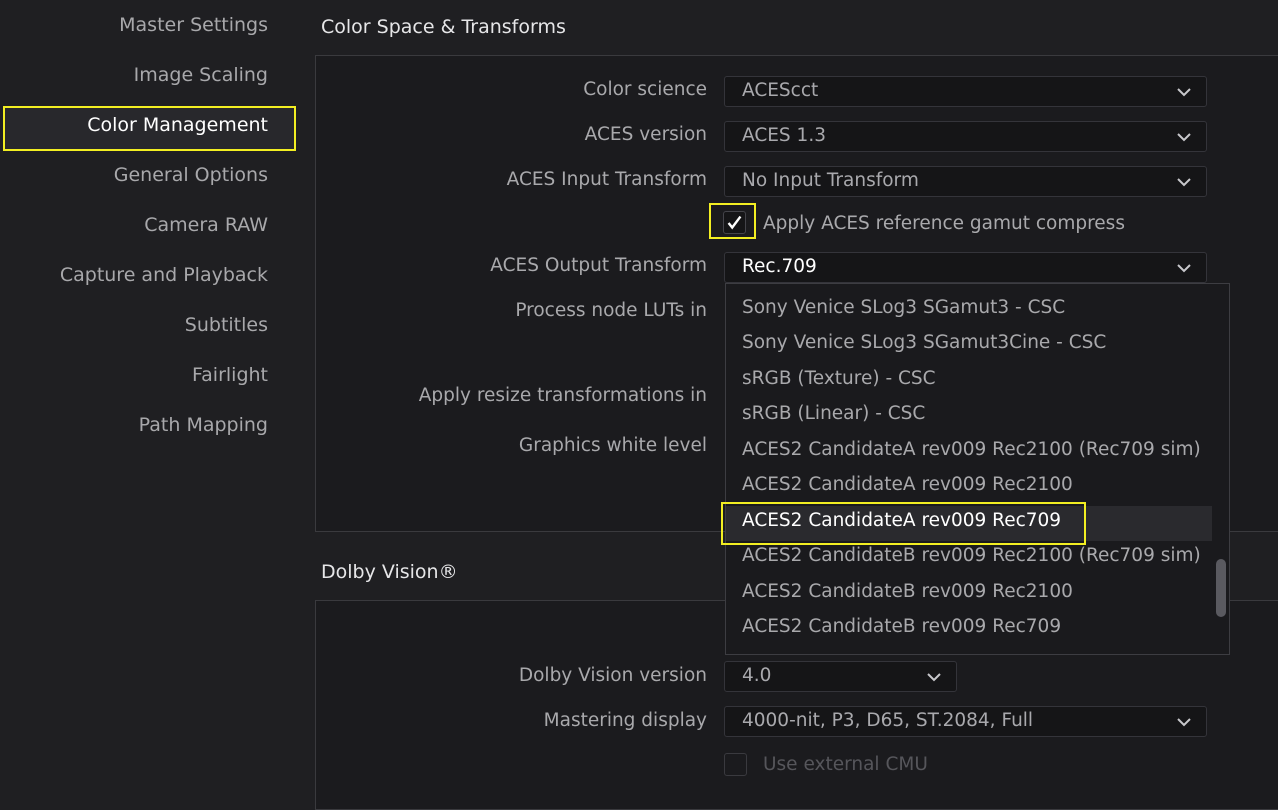  I want to click on external-cmu-checkbox, so click(735, 764).